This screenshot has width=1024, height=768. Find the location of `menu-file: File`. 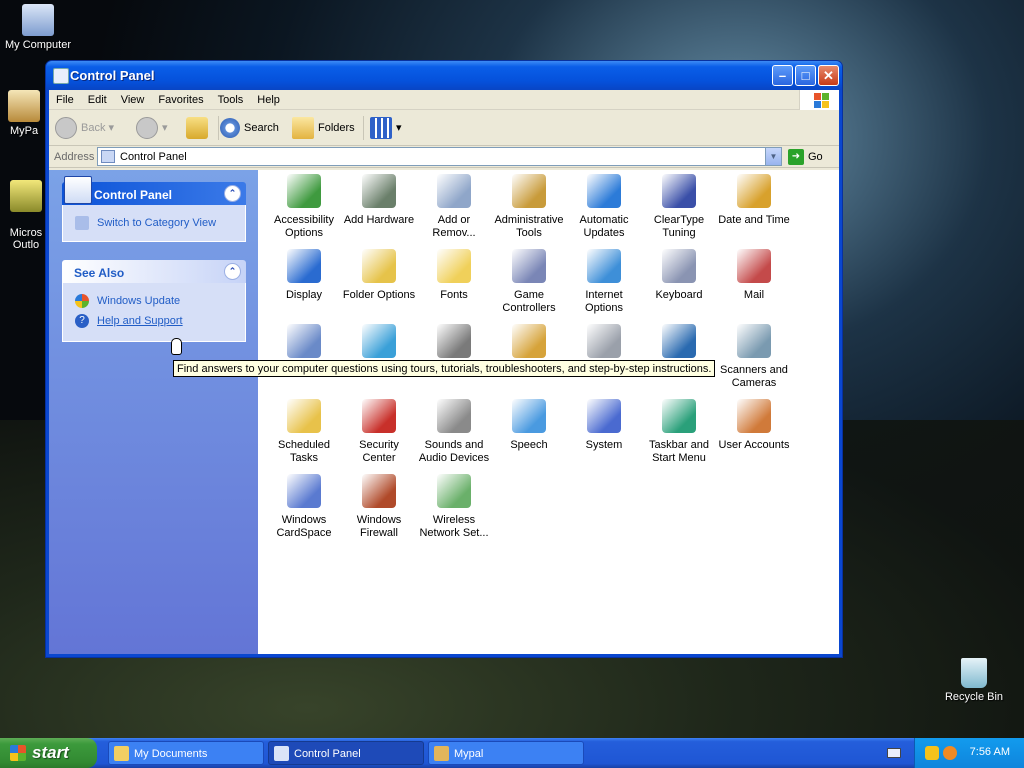

menu-file: File is located at coordinates (65, 98).